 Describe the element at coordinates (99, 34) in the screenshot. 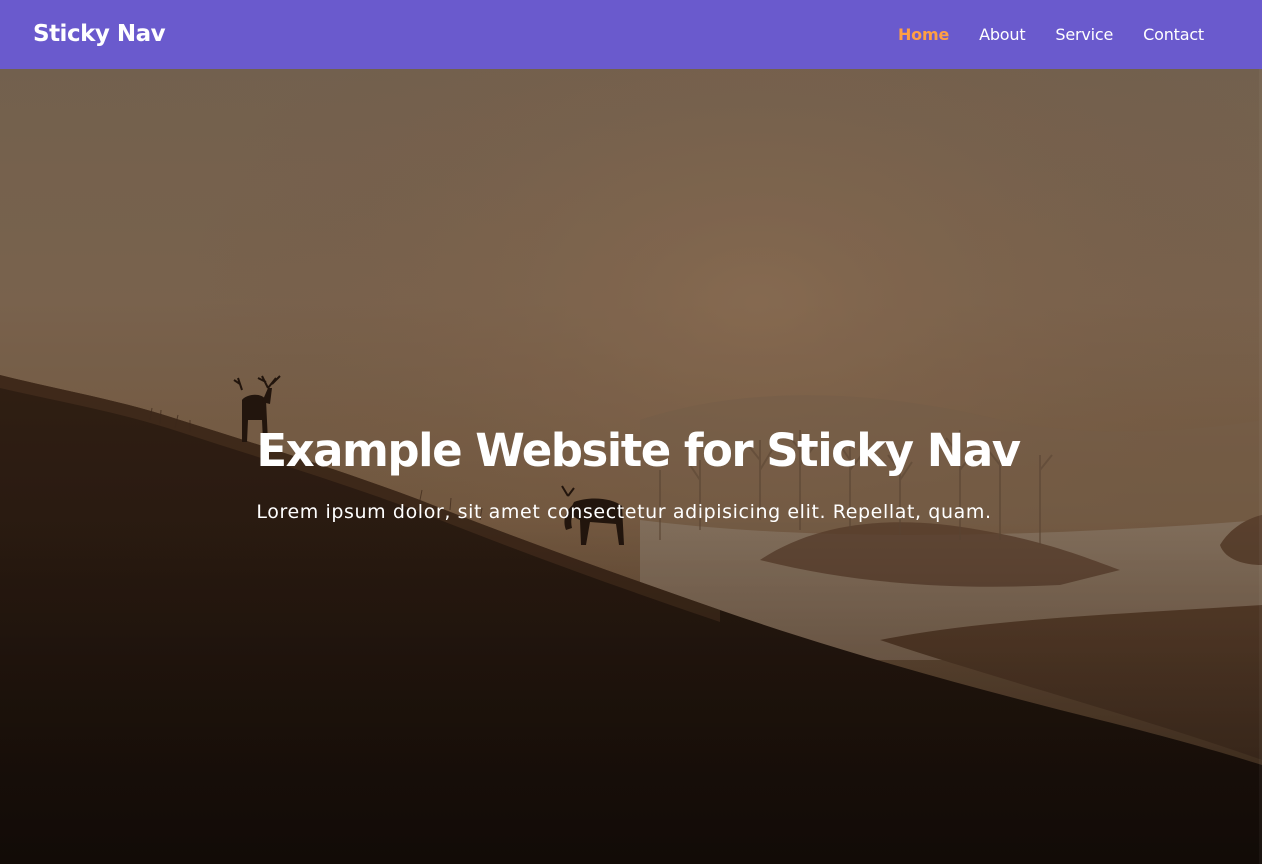

I see `brand-logo: Sticky Nav` at that location.